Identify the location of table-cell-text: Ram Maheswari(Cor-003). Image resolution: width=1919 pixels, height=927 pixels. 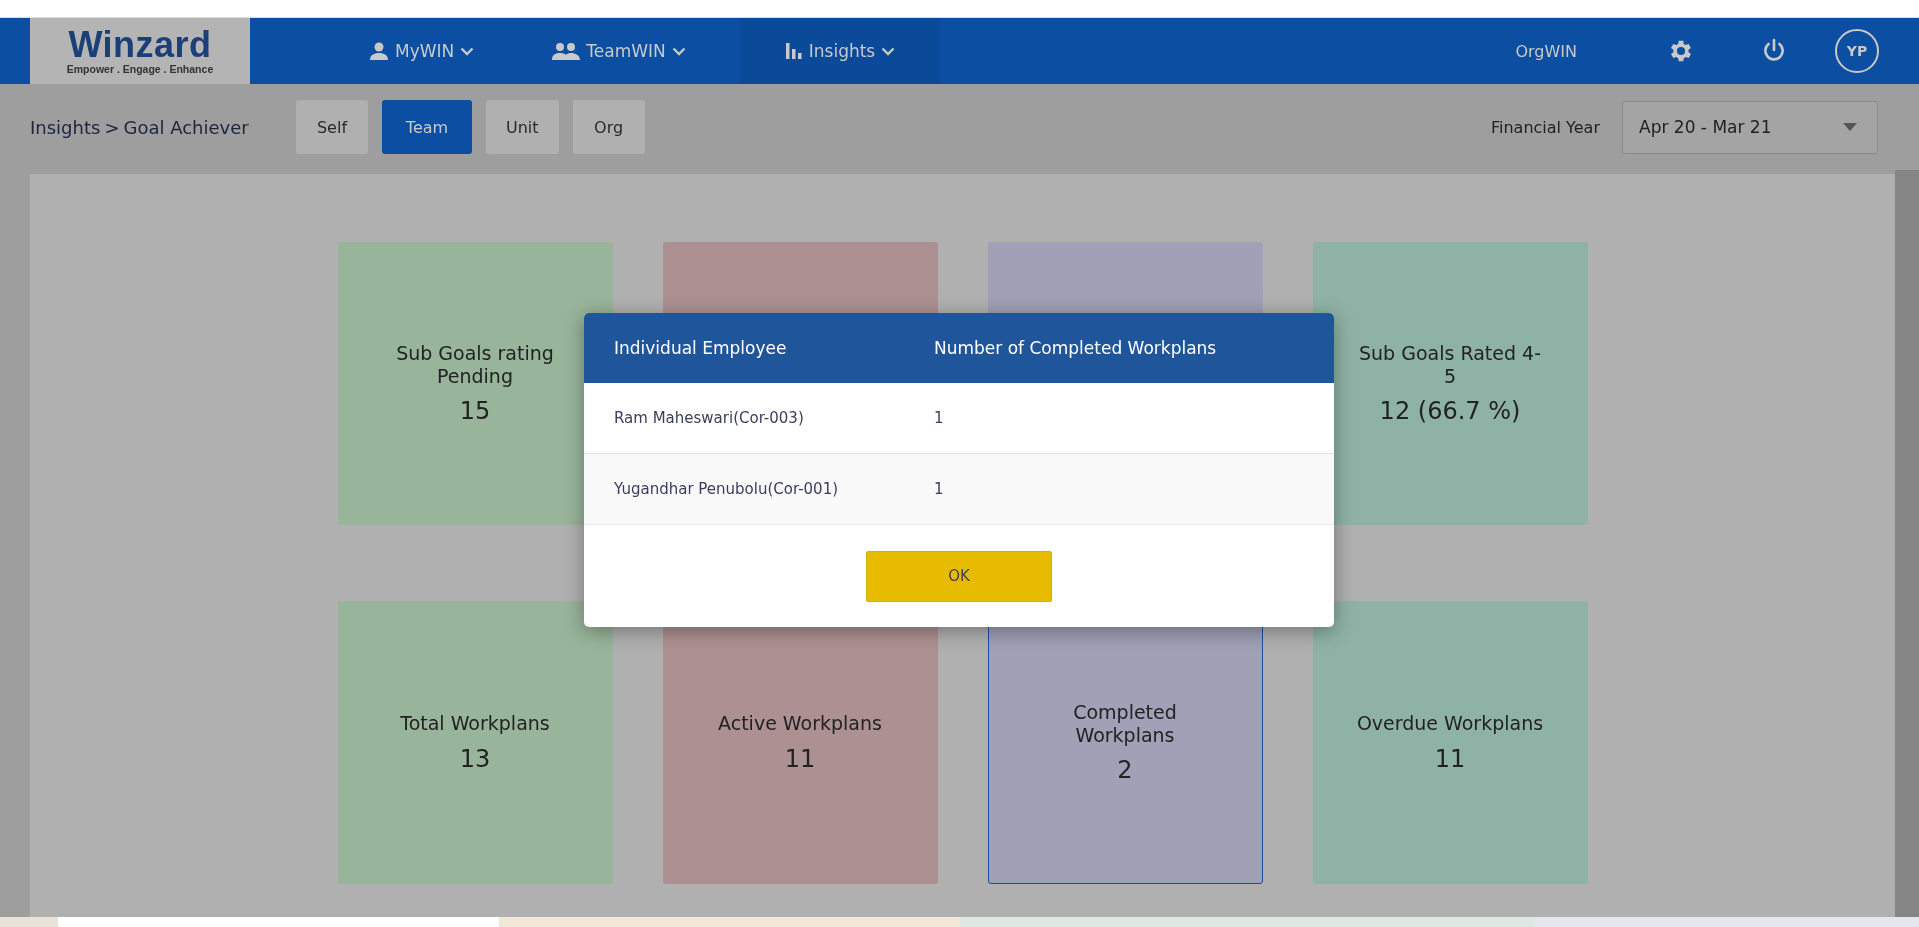
(709, 418).